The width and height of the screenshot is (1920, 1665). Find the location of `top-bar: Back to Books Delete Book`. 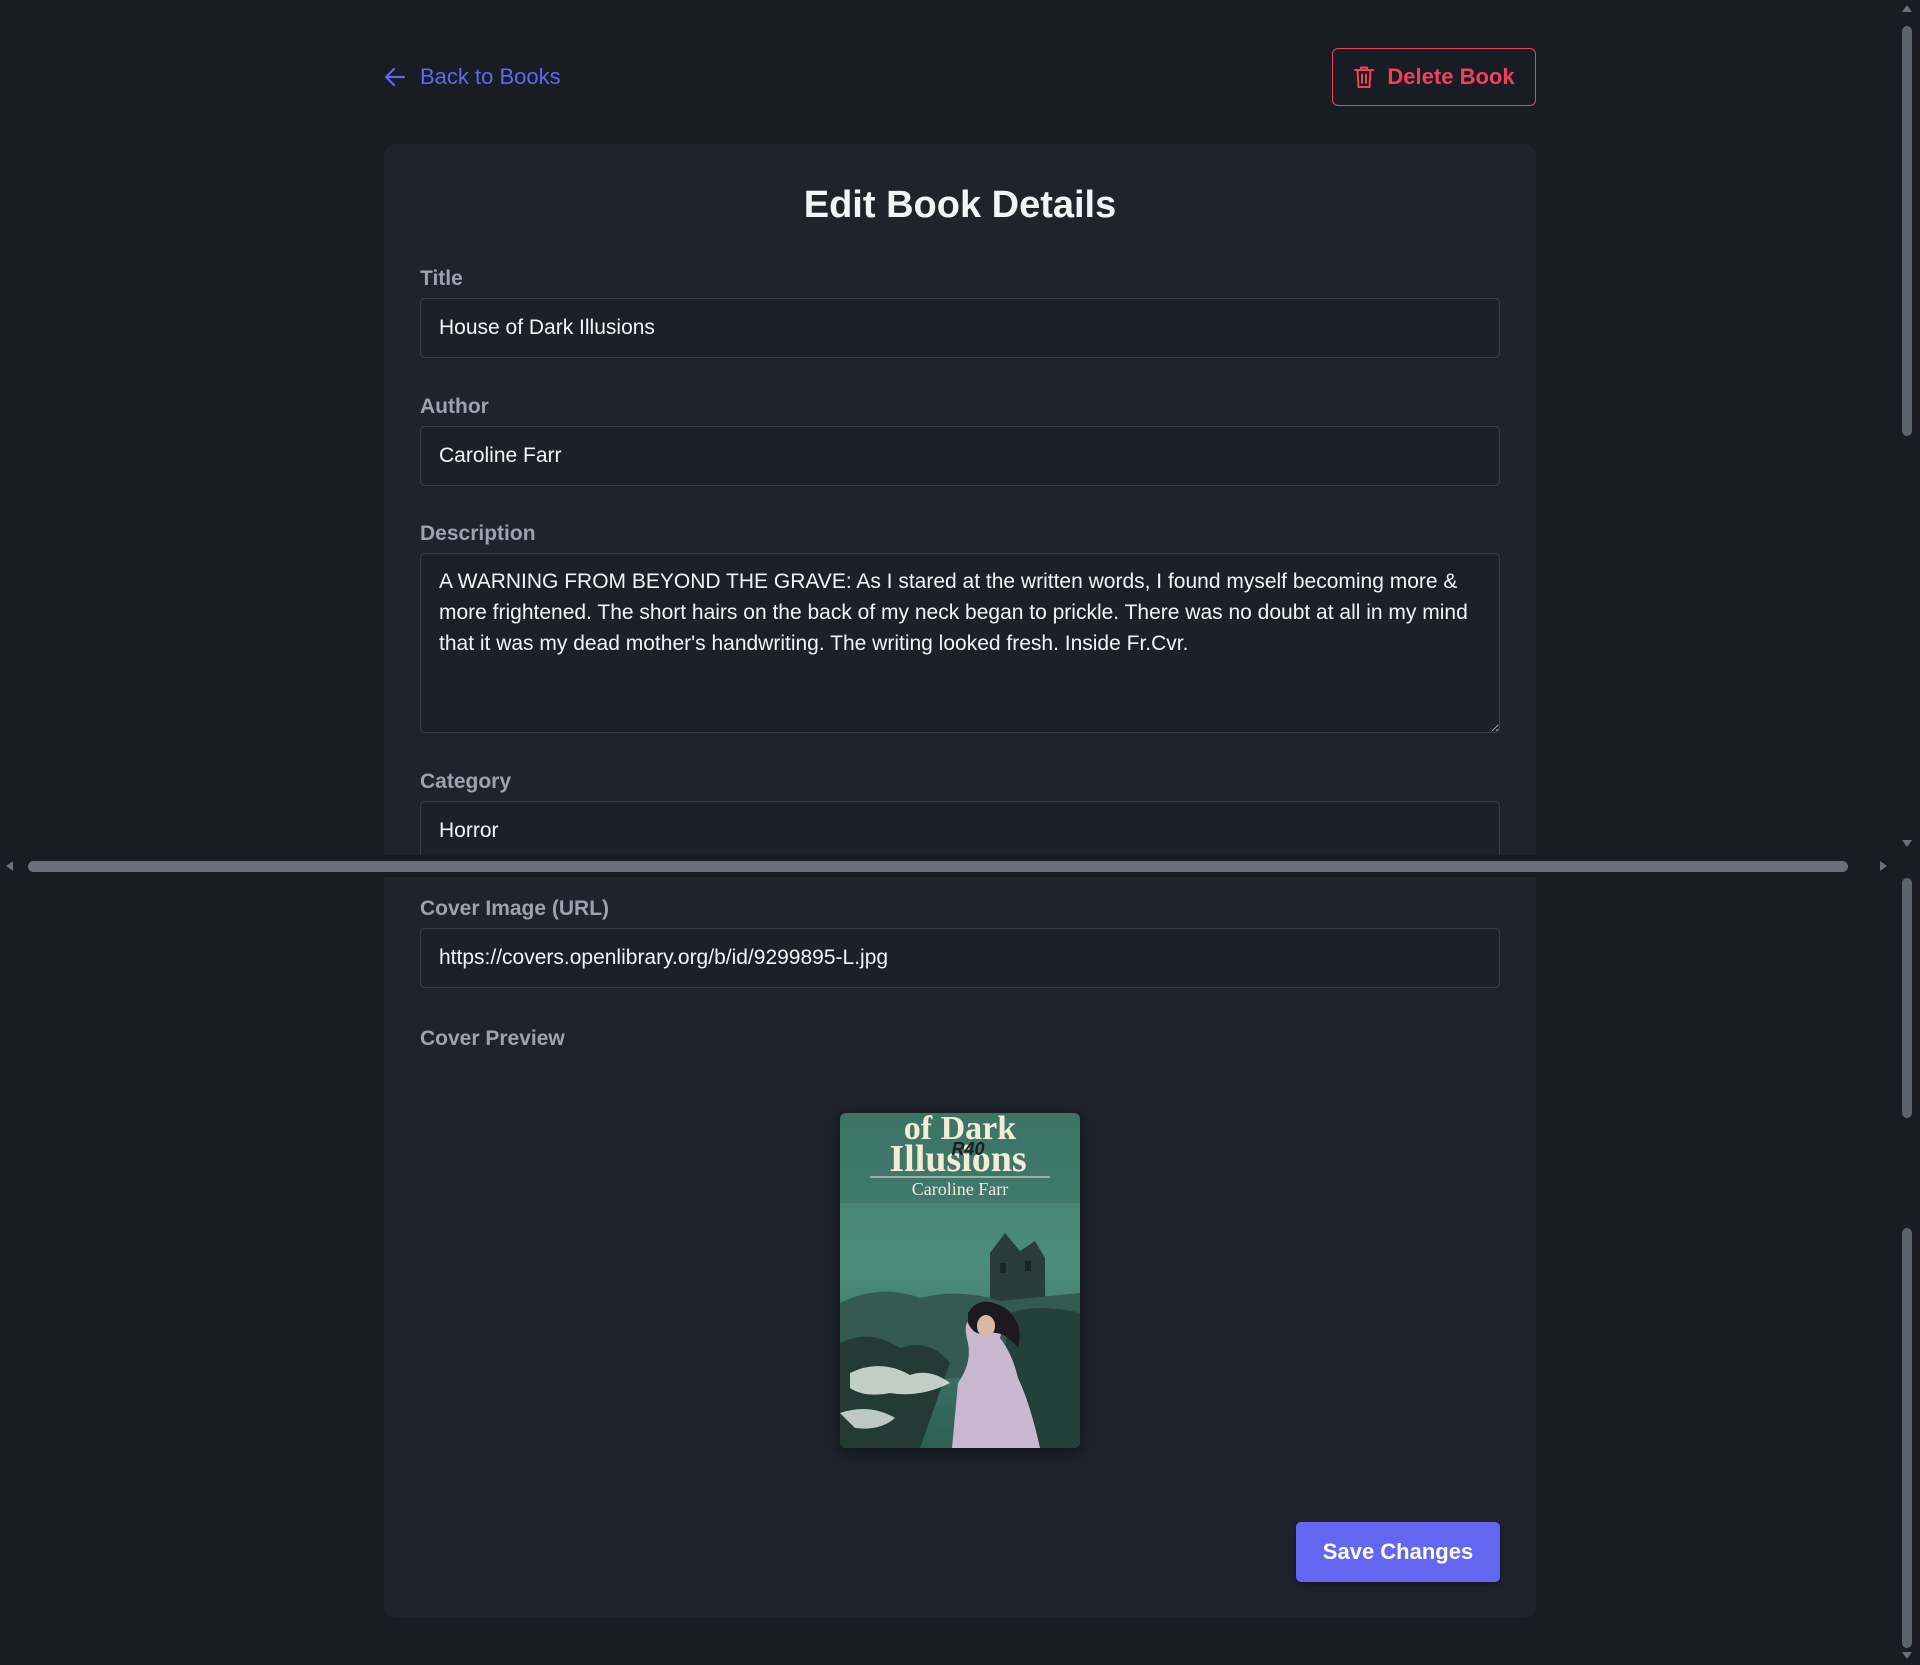

top-bar: Back to Books Delete Book is located at coordinates (960, 78).